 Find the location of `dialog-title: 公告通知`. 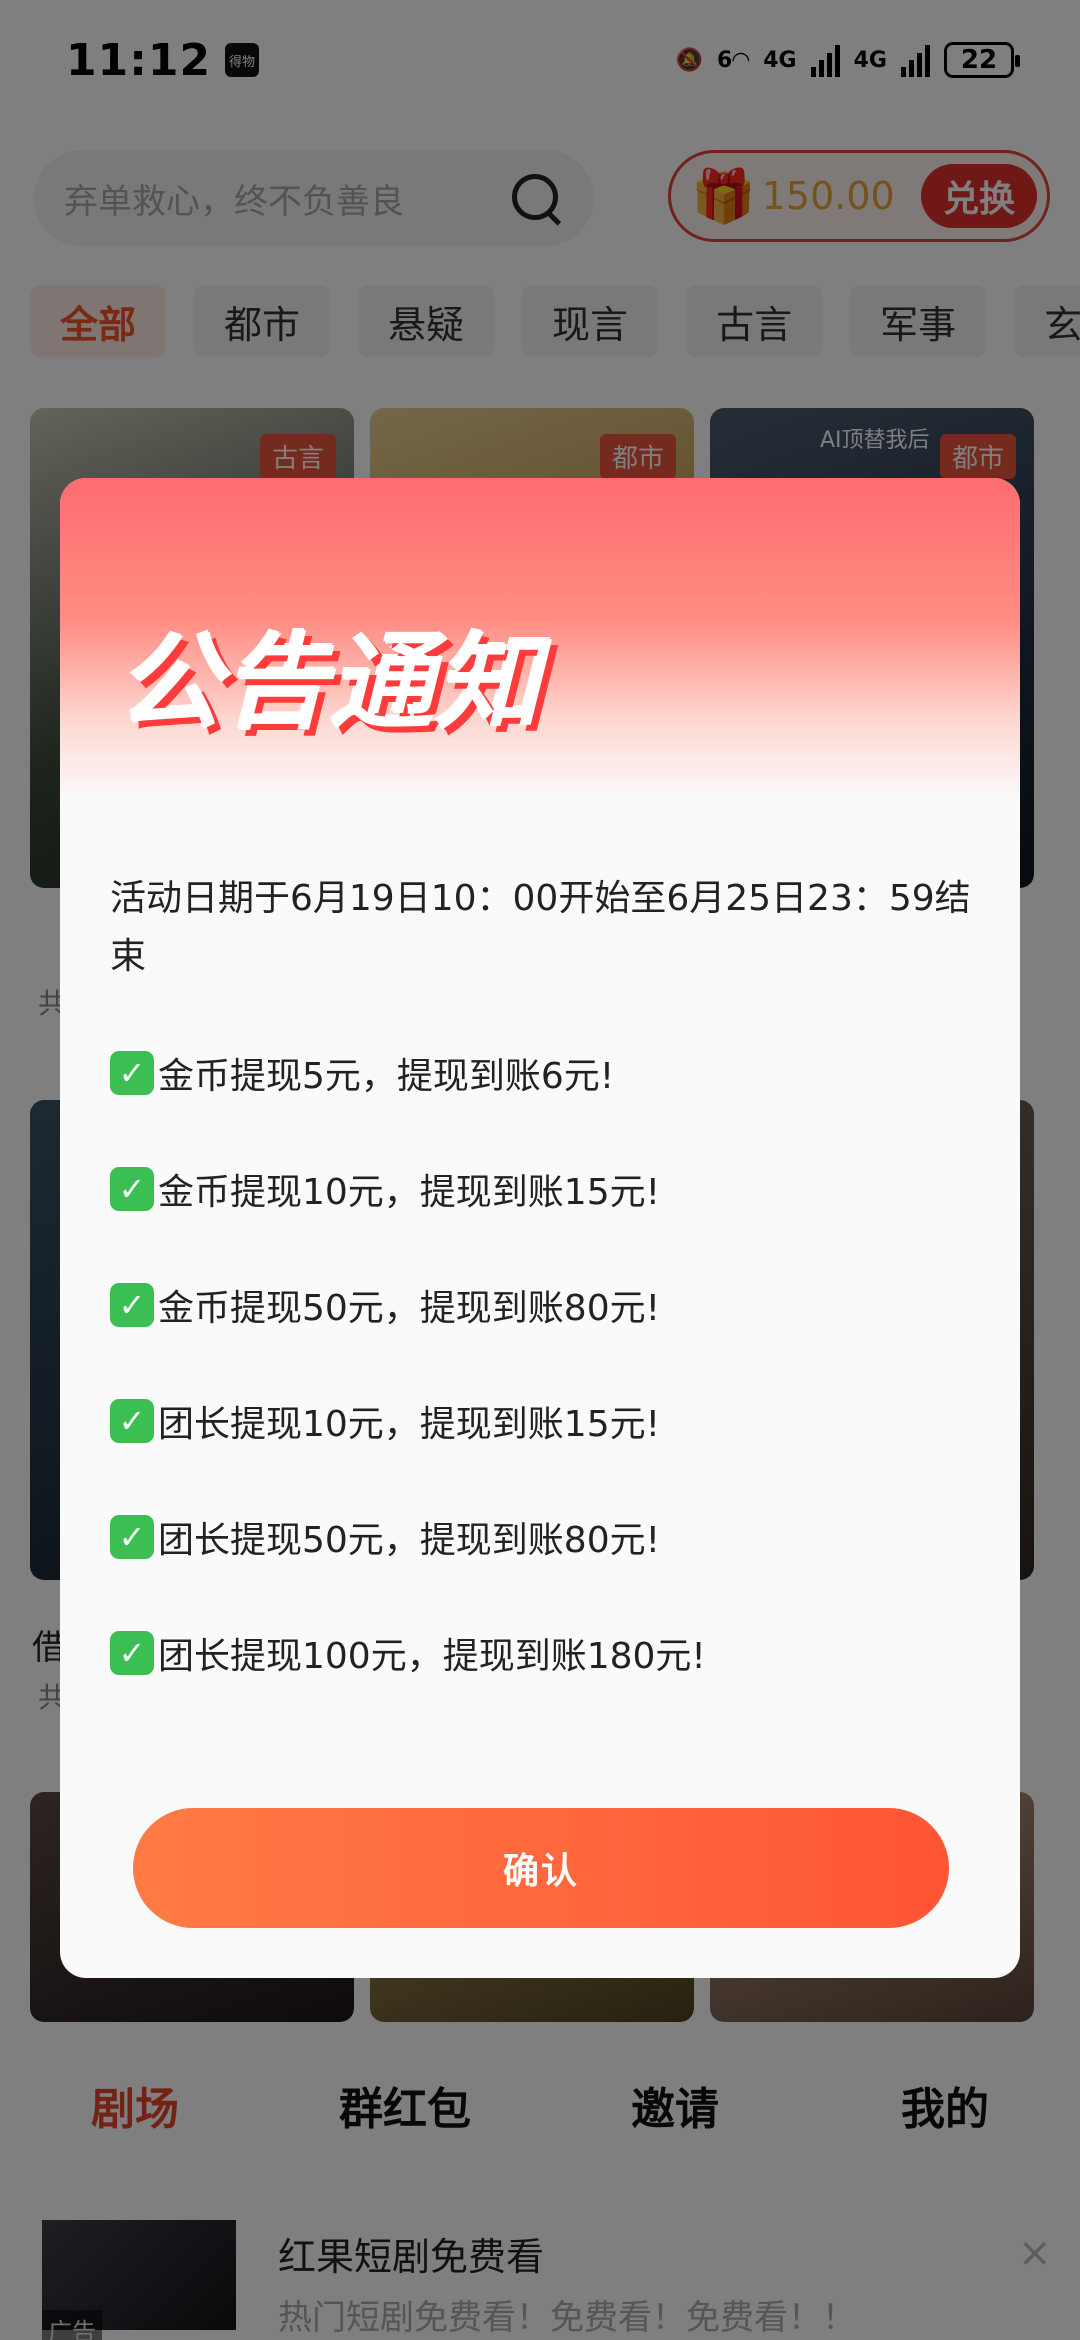

dialog-title: 公告通知 is located at coordinates (330, 683).